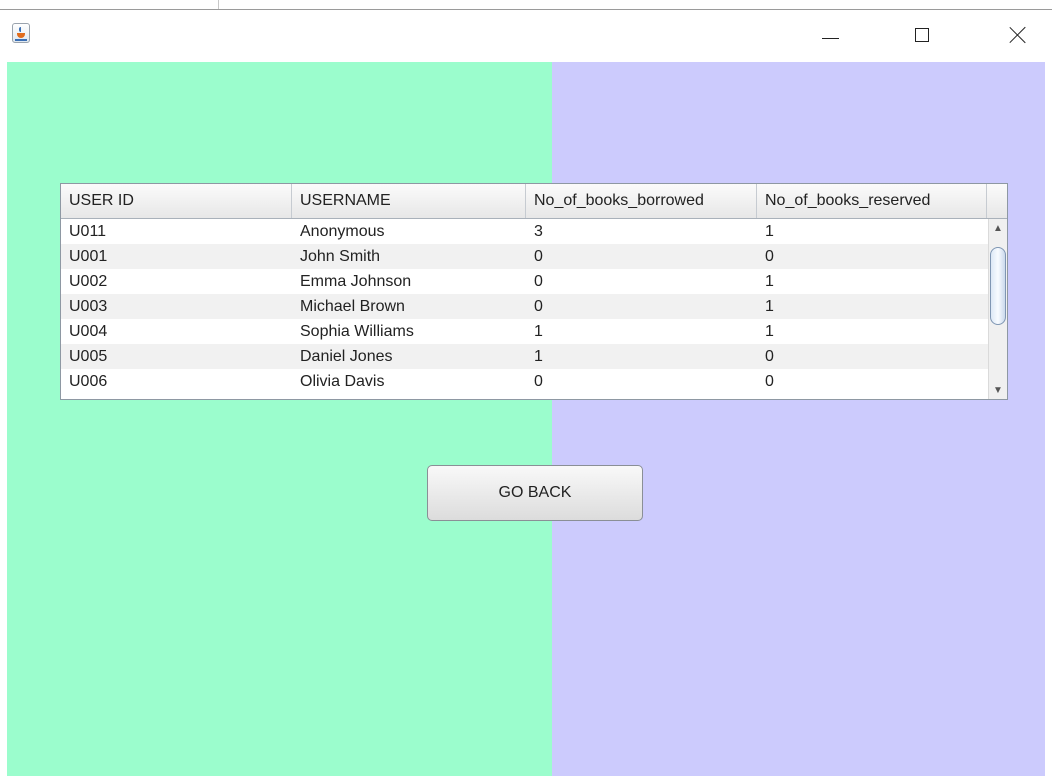  Describe the element at coordinates (346, 356) in the screenshot. I see `cell-username: Daniel Jones` at that location.